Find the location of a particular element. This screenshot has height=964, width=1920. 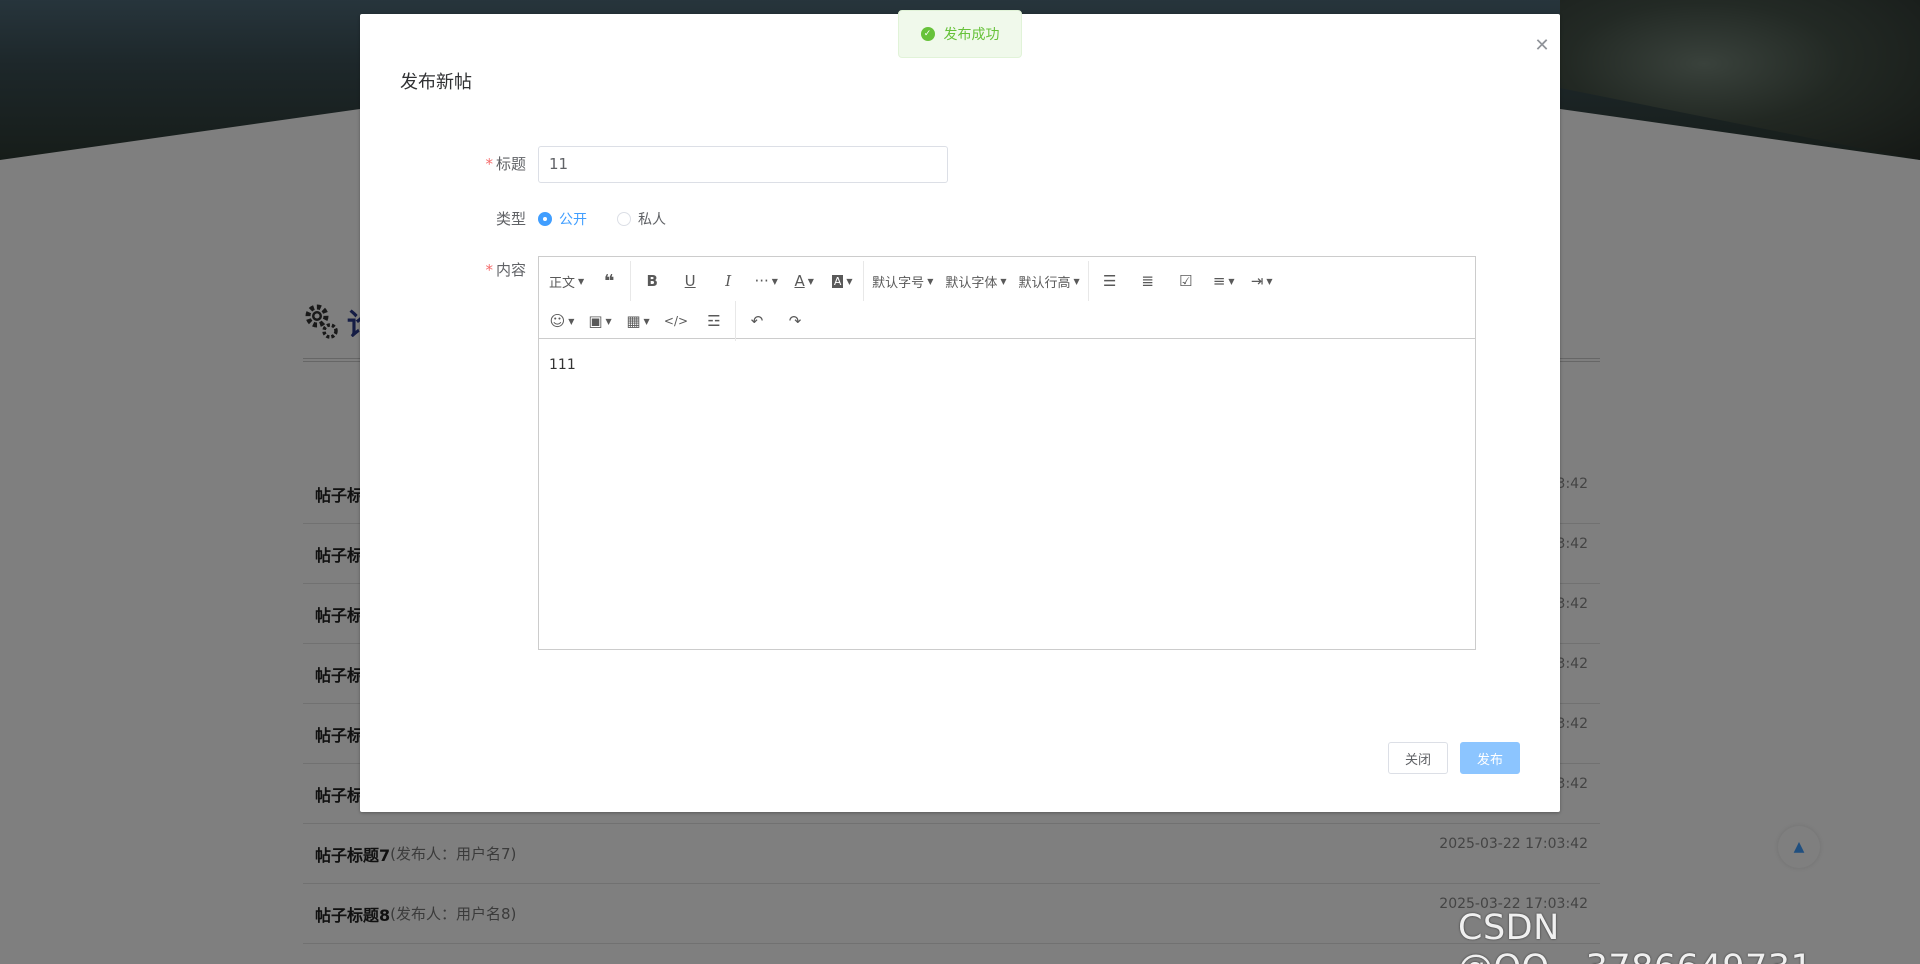

todo-checkbox-icon: ☑ is located at coordinates (1186, 281).